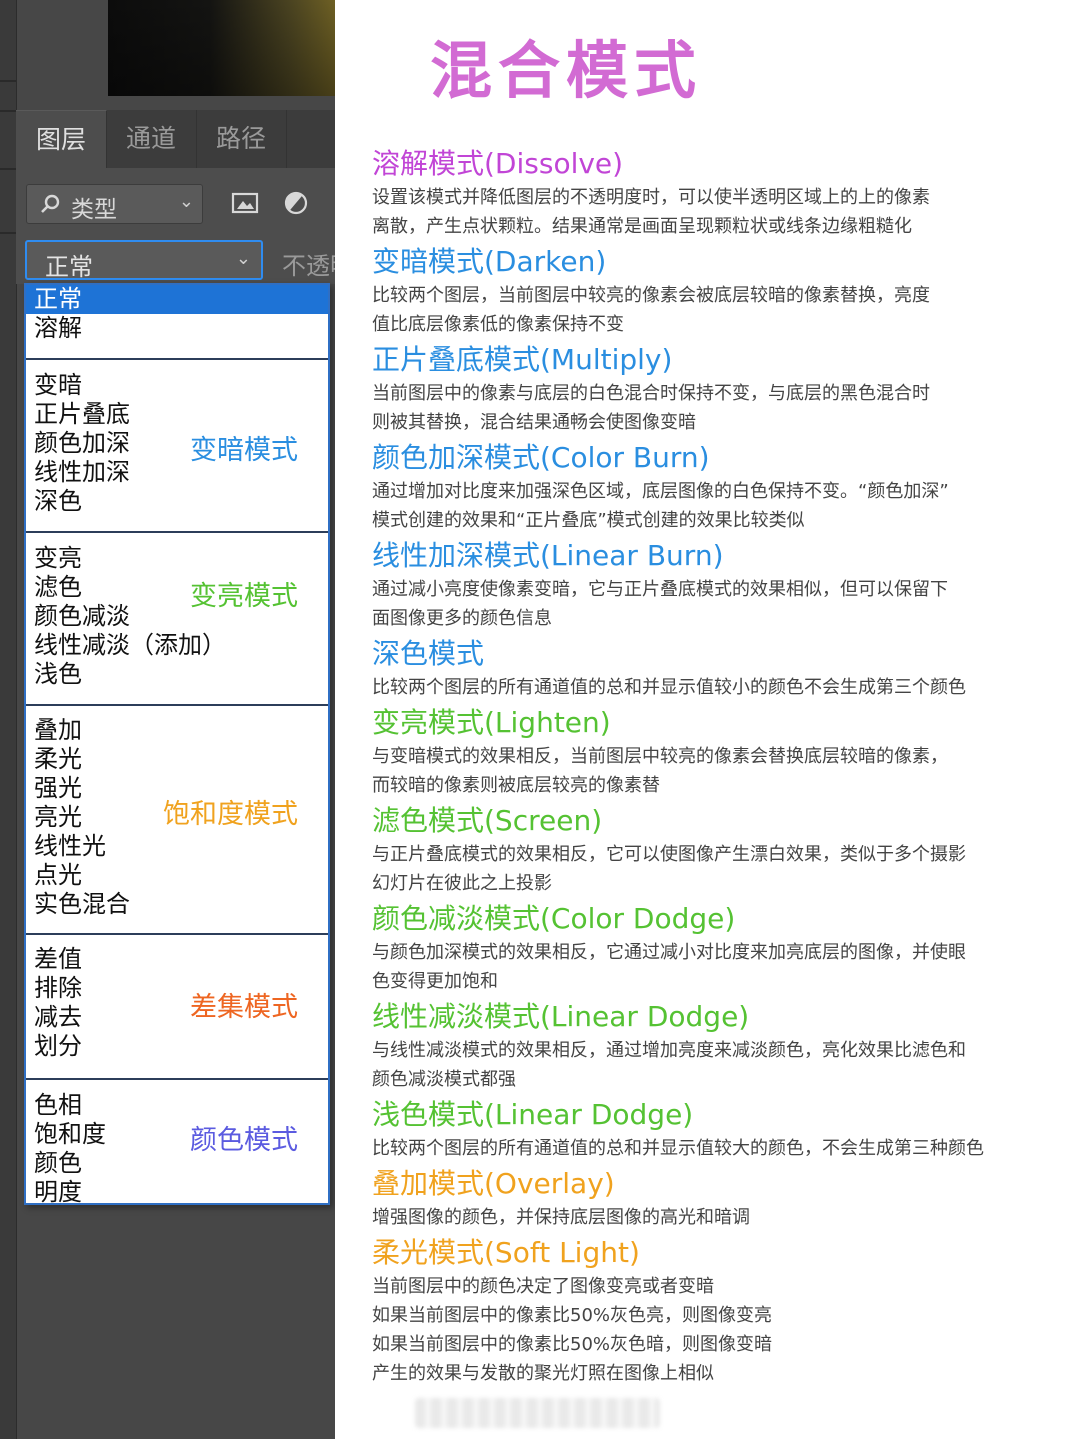 Image resolution: width=1080 pixels, height=1439 pixels. What do you see at coordinates (177, 1006) in the screenshot?
I see `blend-menu-group: 差值 排除 减去 划分 差集模式` at bounding box center [177, 1006].